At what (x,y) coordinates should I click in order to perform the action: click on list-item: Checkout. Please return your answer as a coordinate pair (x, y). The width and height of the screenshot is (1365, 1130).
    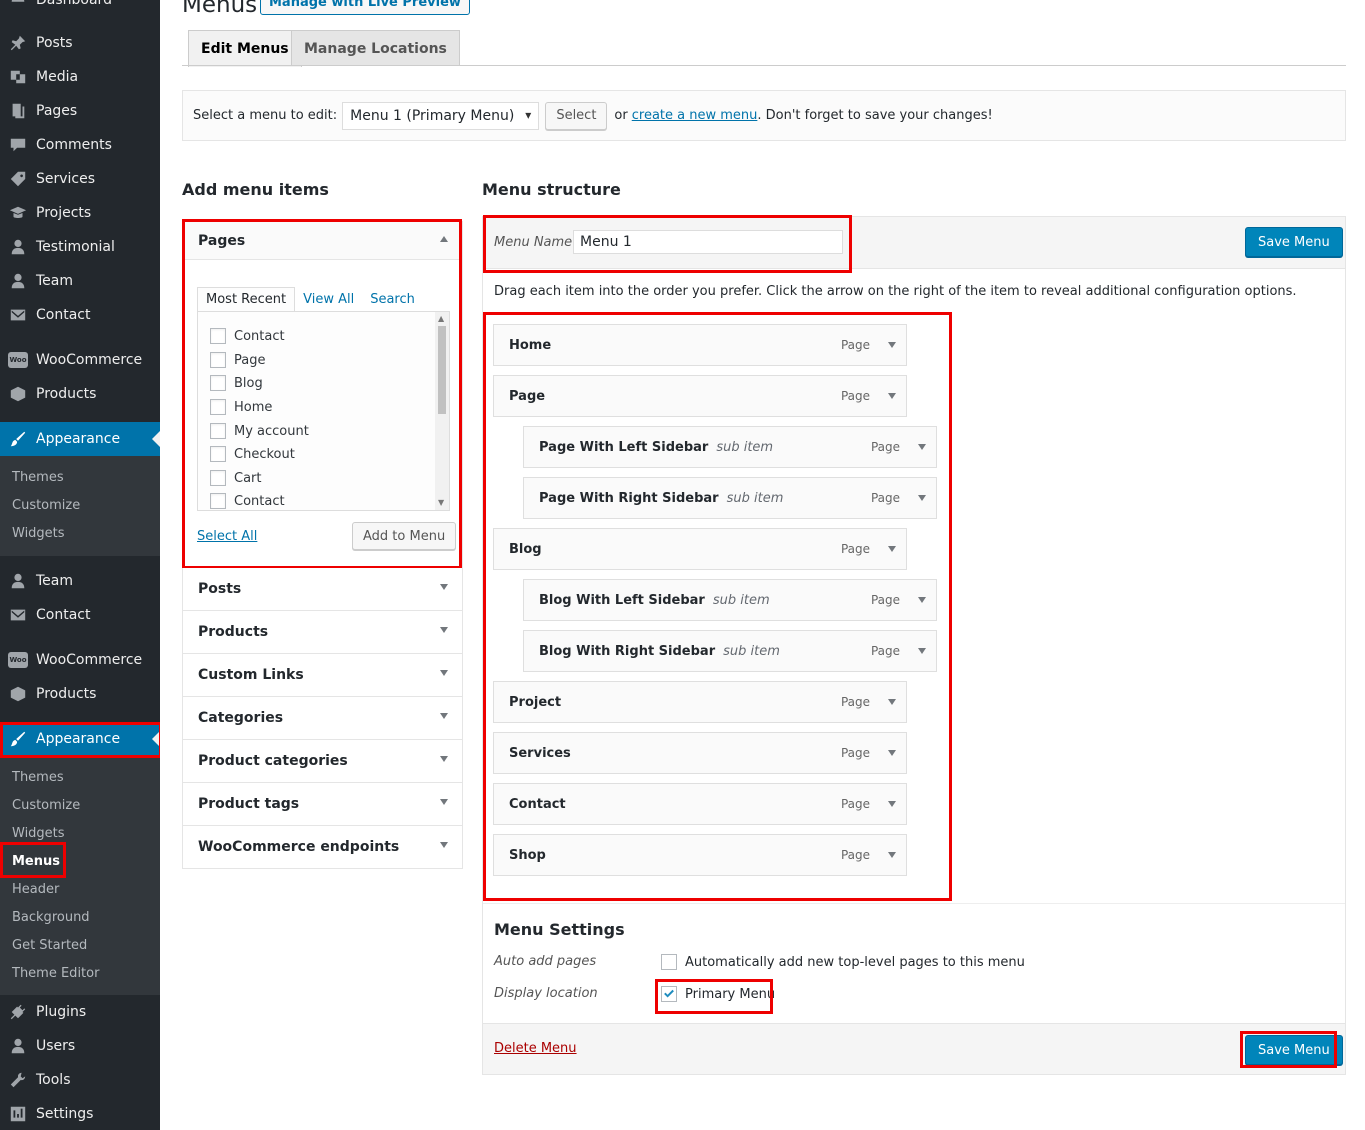
    Looking at the image, I should click on (252, 454).